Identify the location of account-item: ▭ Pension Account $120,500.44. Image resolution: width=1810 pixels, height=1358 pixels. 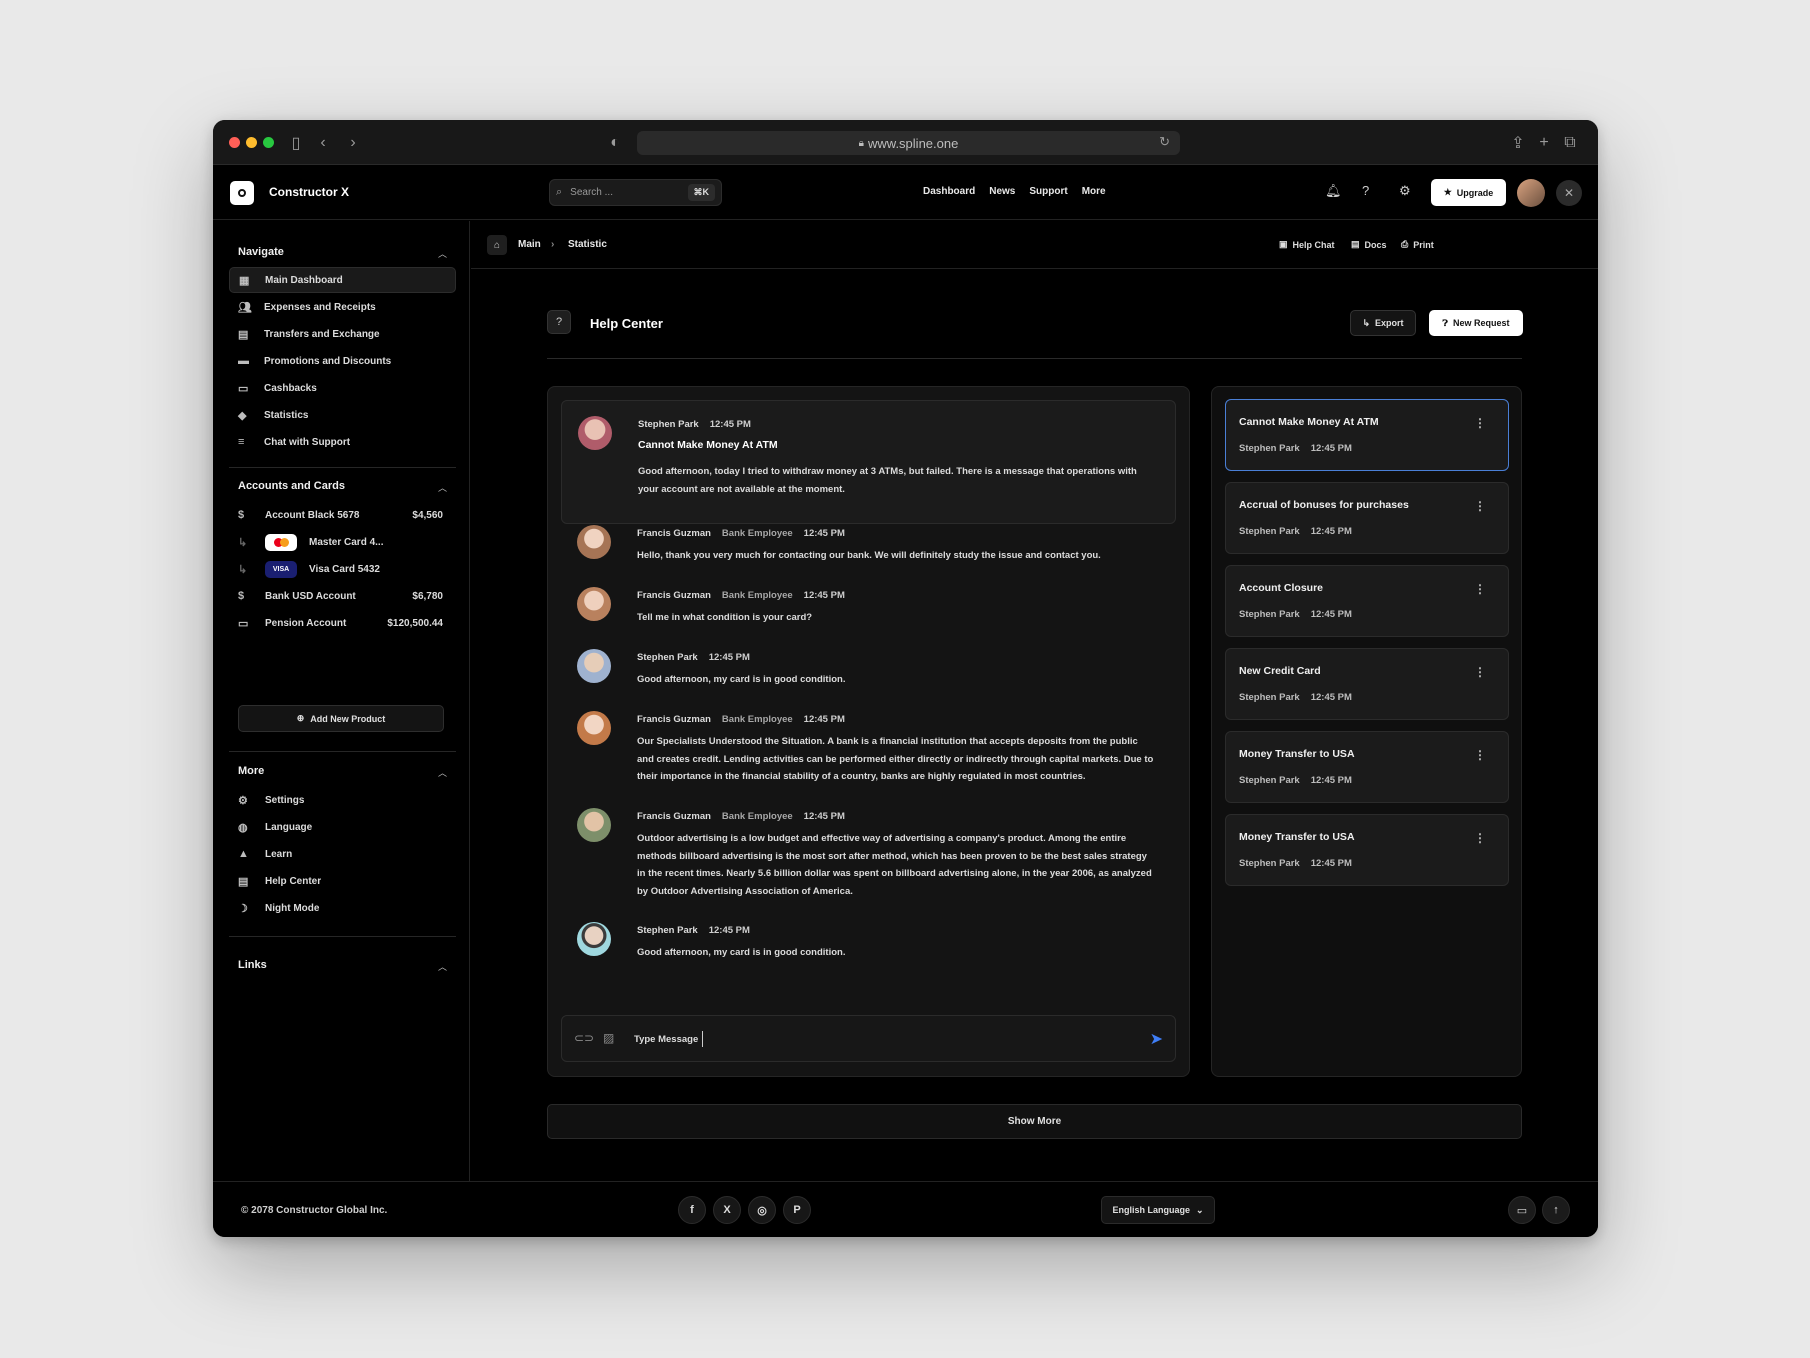
(340, 623).